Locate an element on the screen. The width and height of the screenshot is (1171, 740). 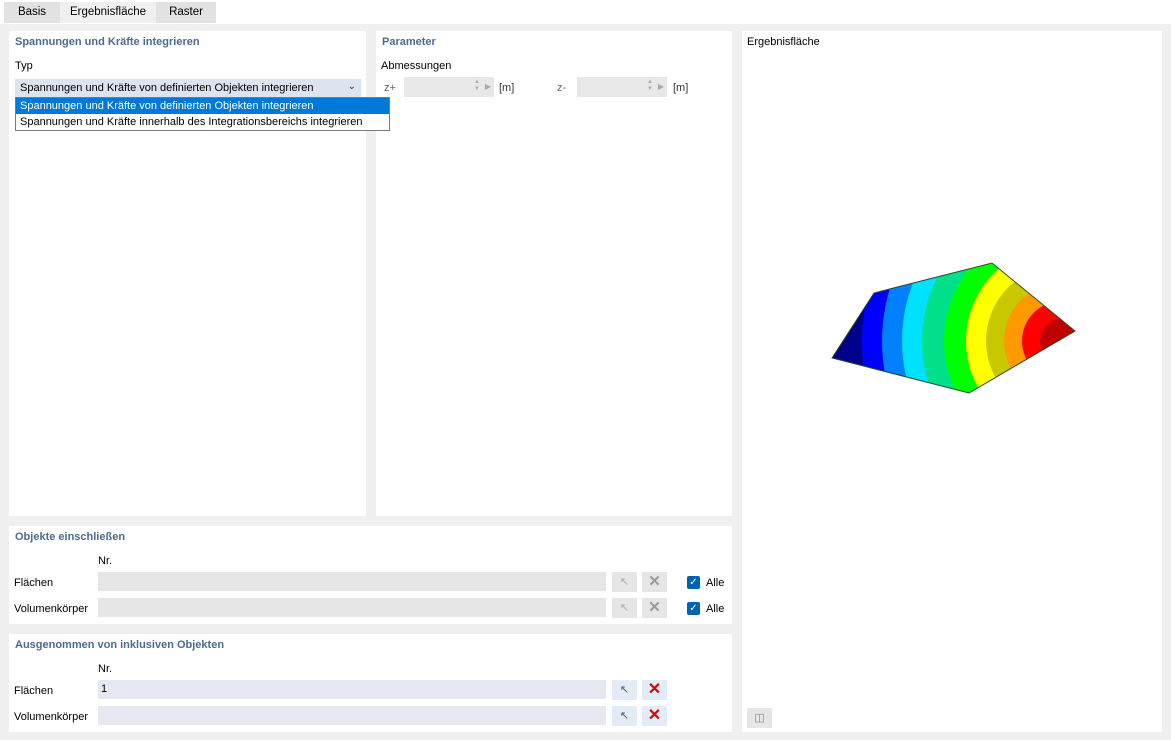
include-flaechen-input is located at coordinates (352, 581).